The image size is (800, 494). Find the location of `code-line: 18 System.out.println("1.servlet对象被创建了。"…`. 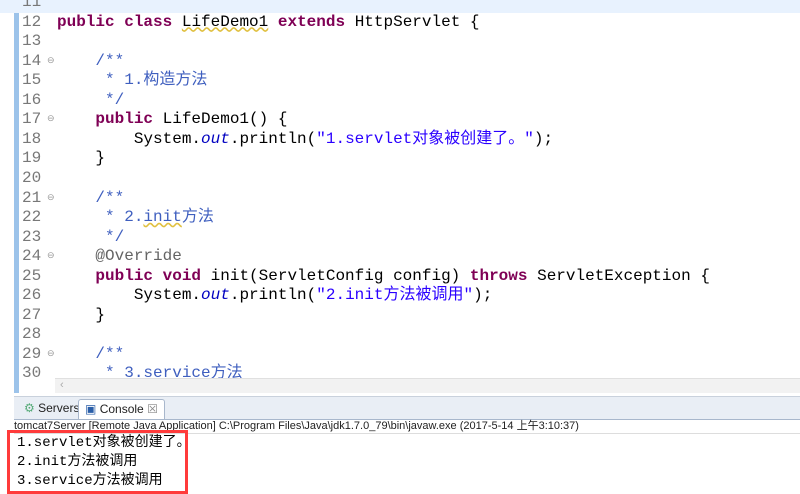

code-line: 18 System.out.println("1.servlet对象被创建了。"… is located at coordinates (400, 140).